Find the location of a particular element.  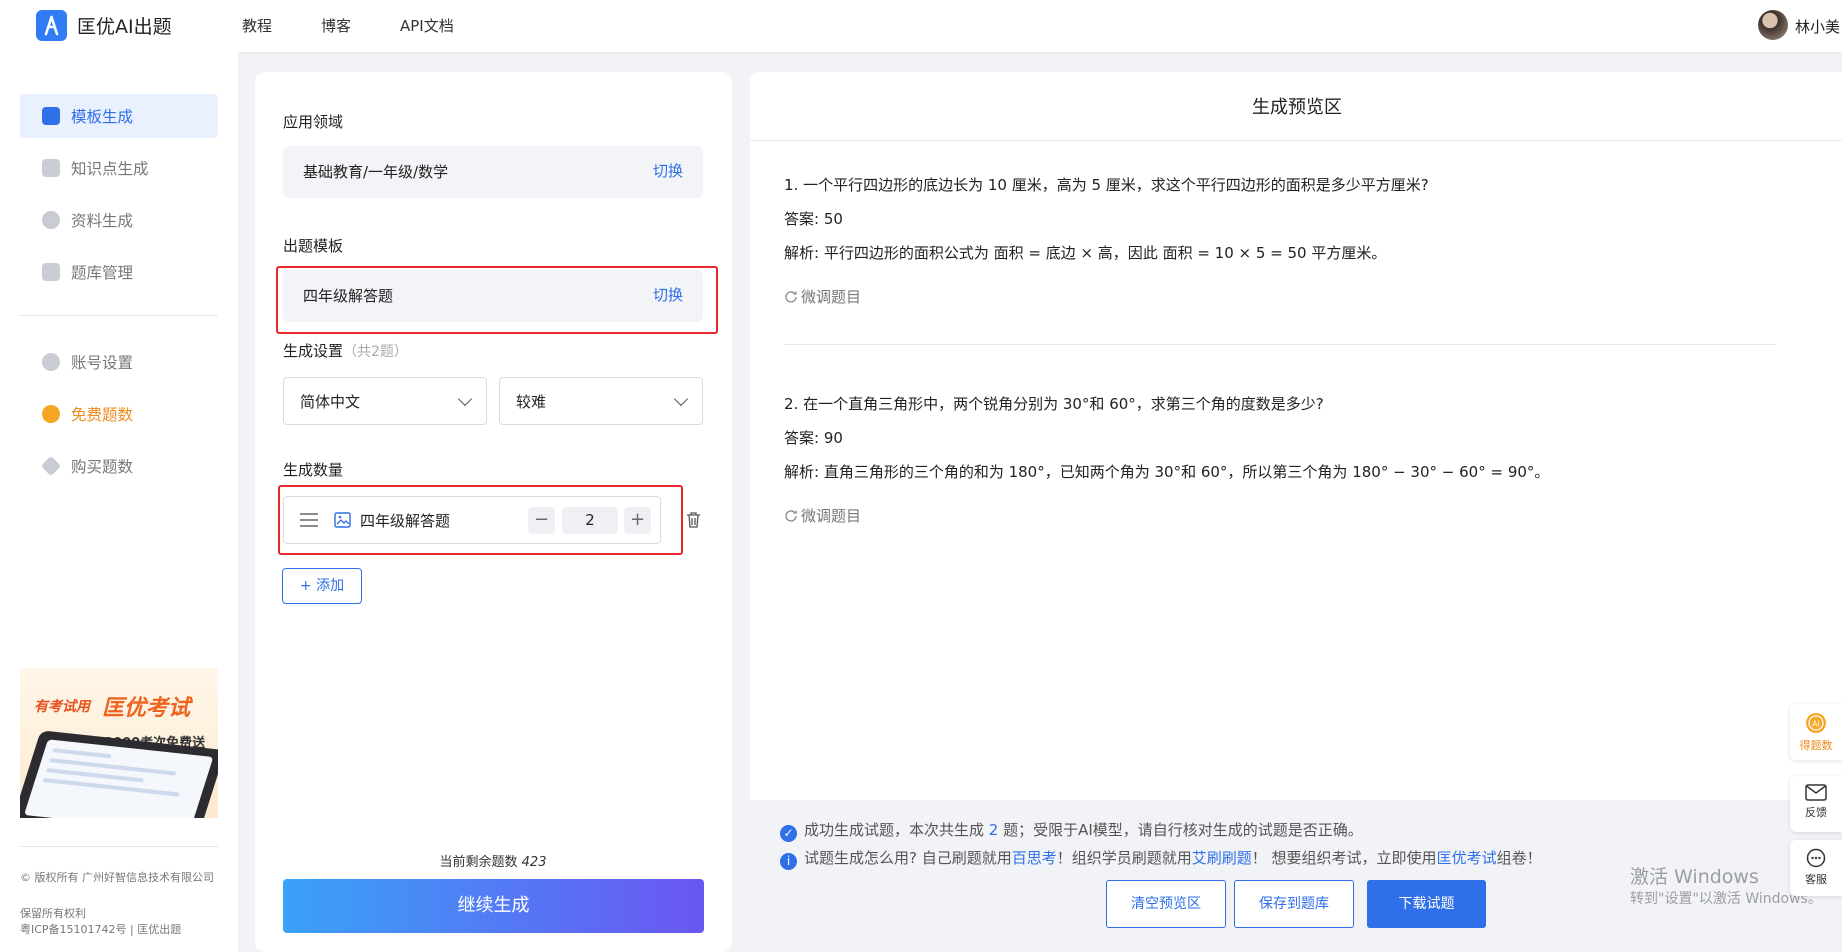

language-select: 简体中文 is located at coordinates (385, 401).